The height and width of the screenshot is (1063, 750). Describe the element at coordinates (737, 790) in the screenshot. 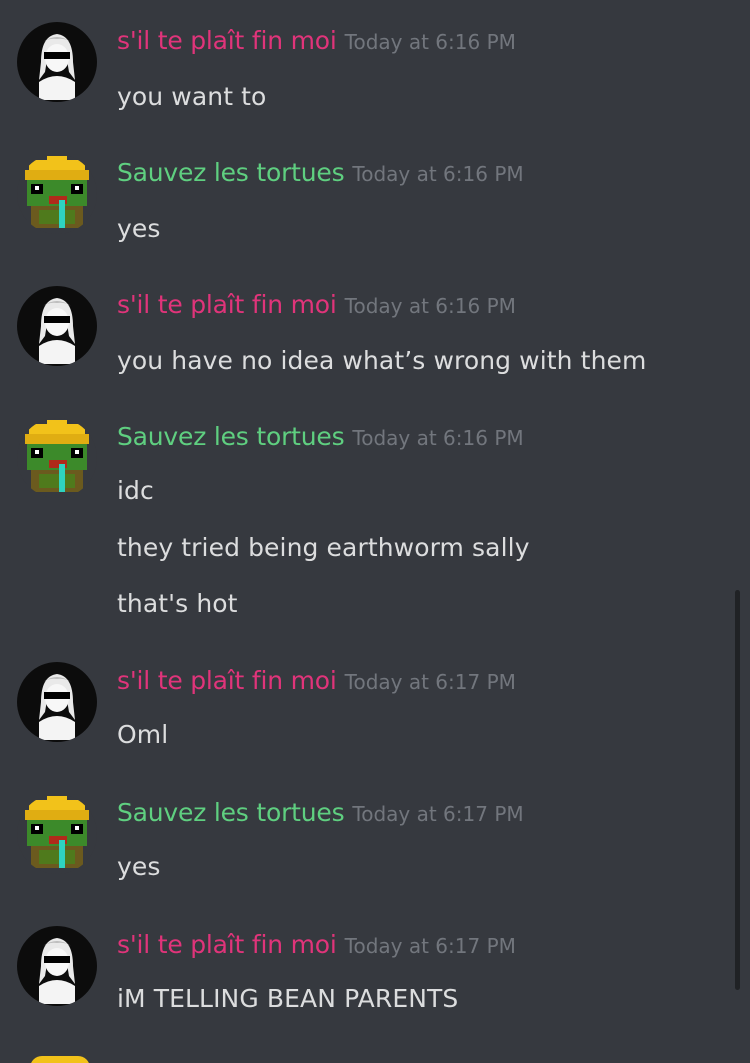

I see `scrollbar-thumb` at that location.